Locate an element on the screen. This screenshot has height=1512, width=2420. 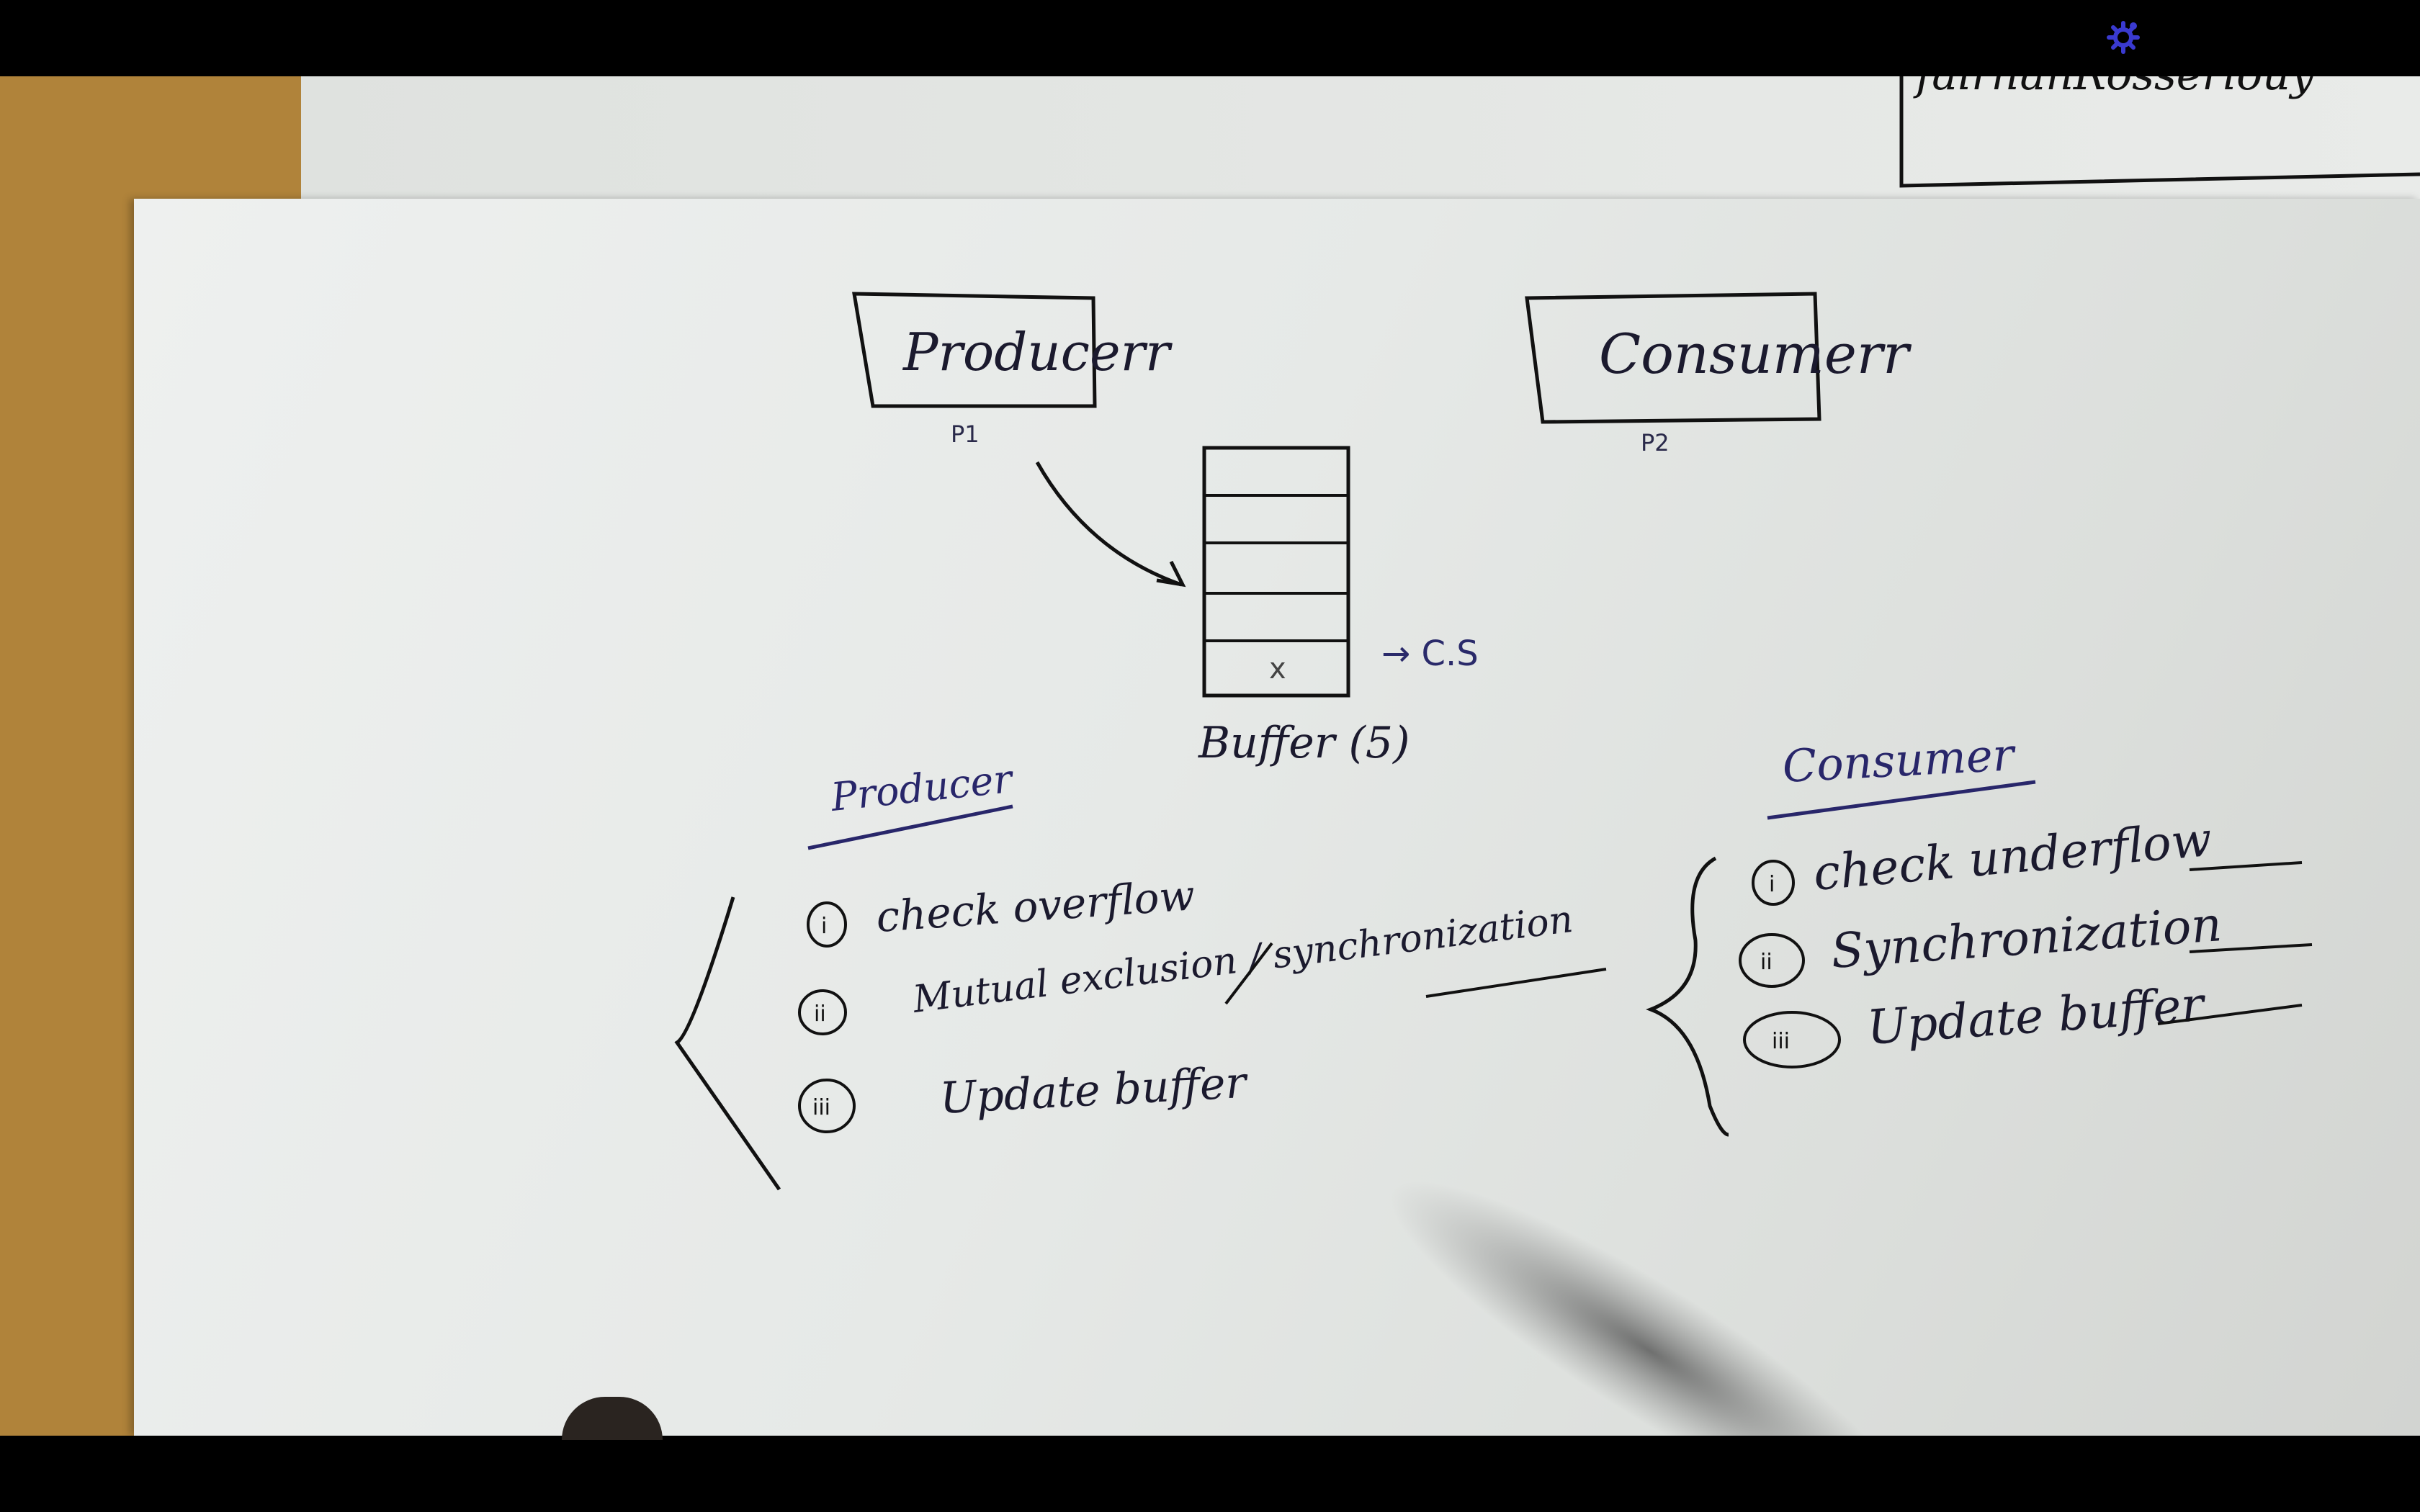
consumer-box: Consumerr P2 is located at coordinates (1718, 374).